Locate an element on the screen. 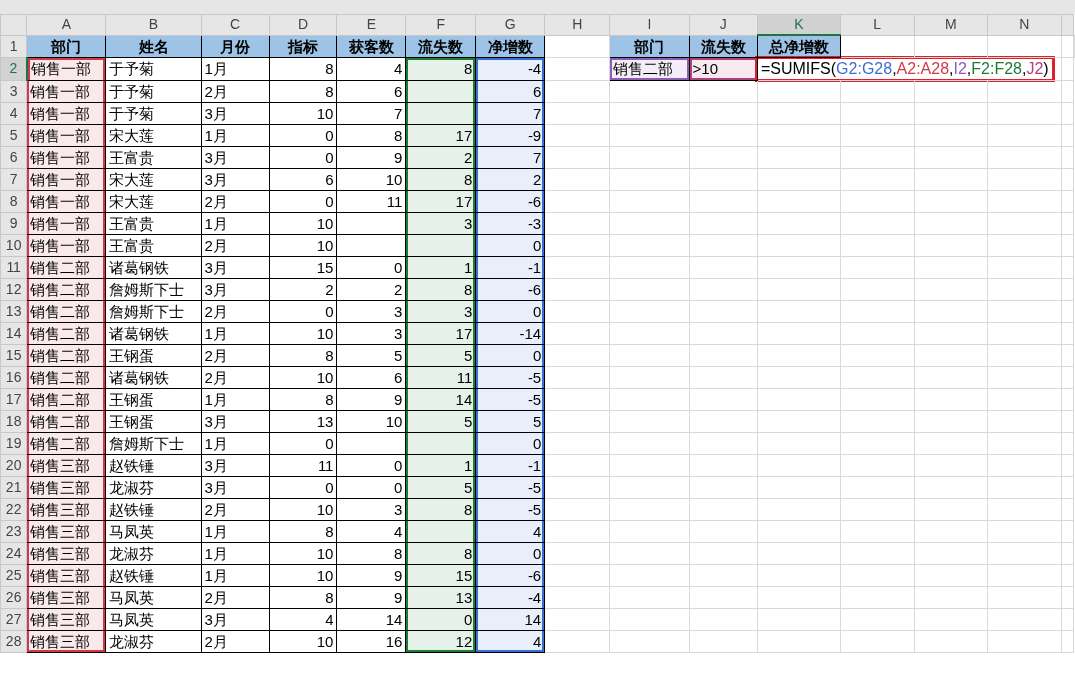  table-cell: 詹姆斯下士 is located at coordinates (154, 289).